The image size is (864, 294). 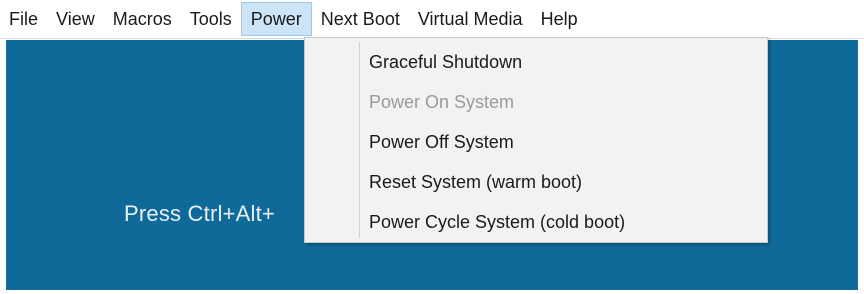 I want to click on menu-item-power-off-system: Power Off System, so click(x=441, y=142).